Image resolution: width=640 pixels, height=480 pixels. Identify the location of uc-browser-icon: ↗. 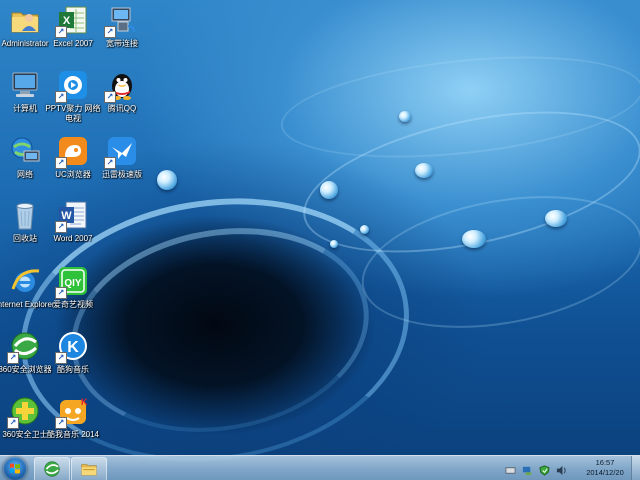
(72, 152).